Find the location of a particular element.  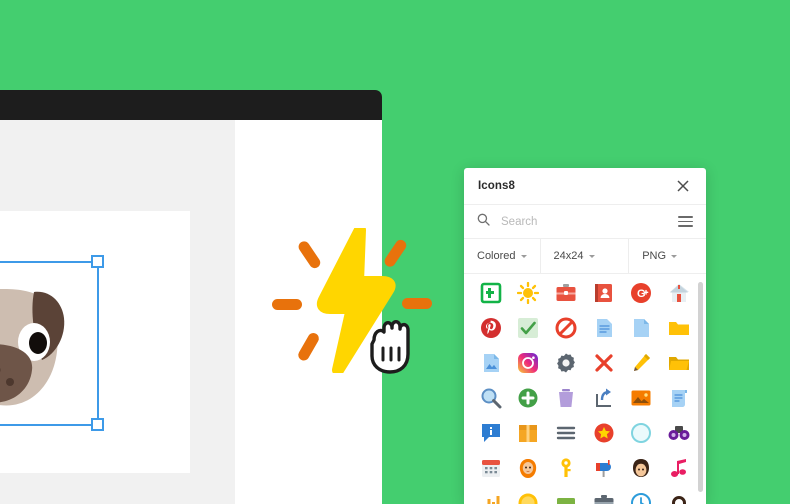

filter-bar: Colored 24x24 PNG is located at coordinates (585, 256).